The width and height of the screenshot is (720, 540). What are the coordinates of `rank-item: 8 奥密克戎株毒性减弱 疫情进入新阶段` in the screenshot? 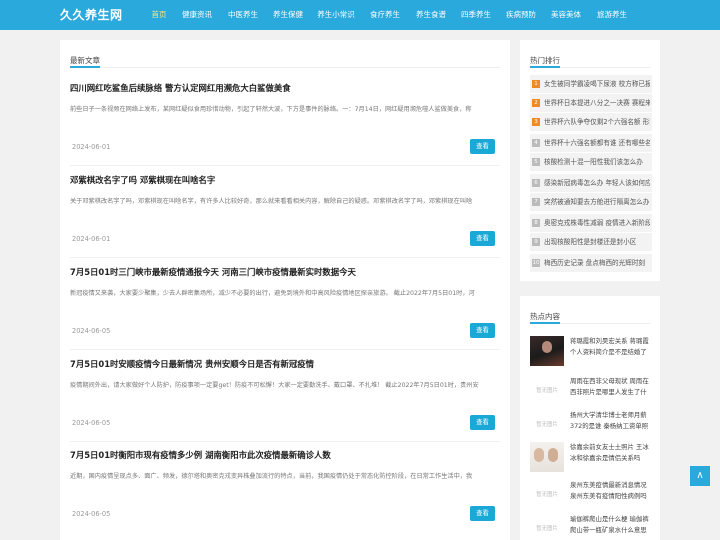 It's located at (591, 223).